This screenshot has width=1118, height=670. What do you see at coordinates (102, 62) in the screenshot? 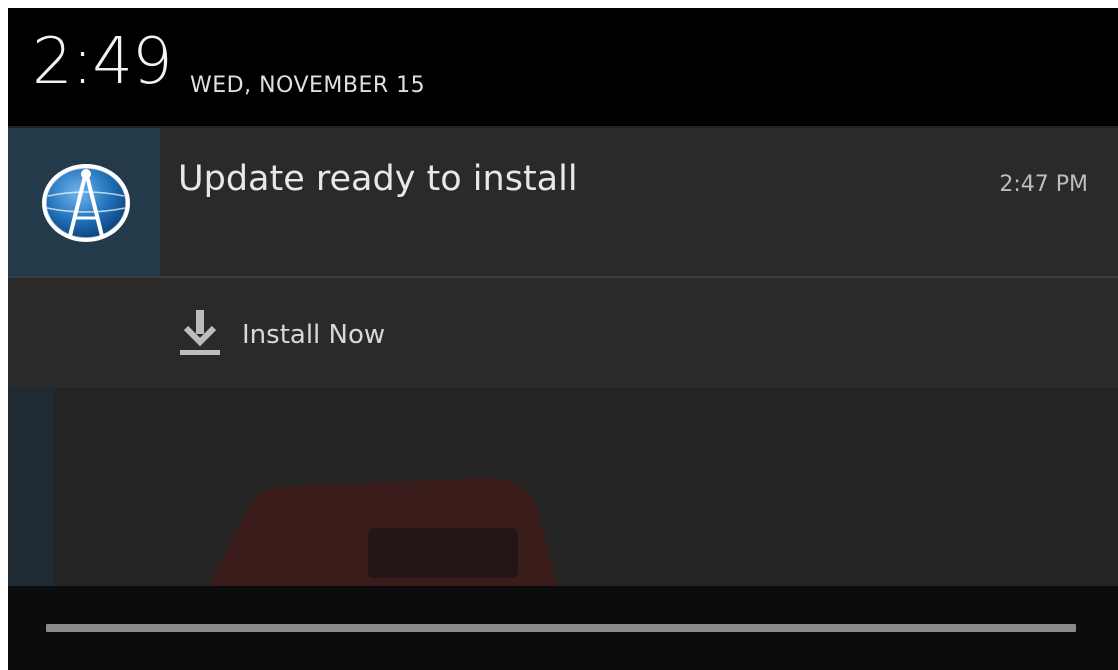
I see `clock-time: 2:49` at bounding box center [102, 62].